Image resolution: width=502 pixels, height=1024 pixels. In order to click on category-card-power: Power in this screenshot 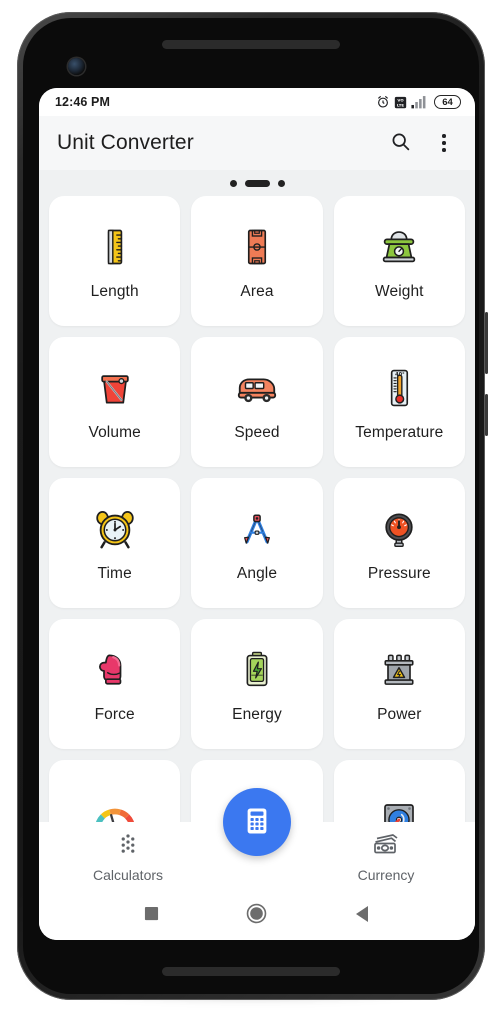, I will do `click(399, 684)`.